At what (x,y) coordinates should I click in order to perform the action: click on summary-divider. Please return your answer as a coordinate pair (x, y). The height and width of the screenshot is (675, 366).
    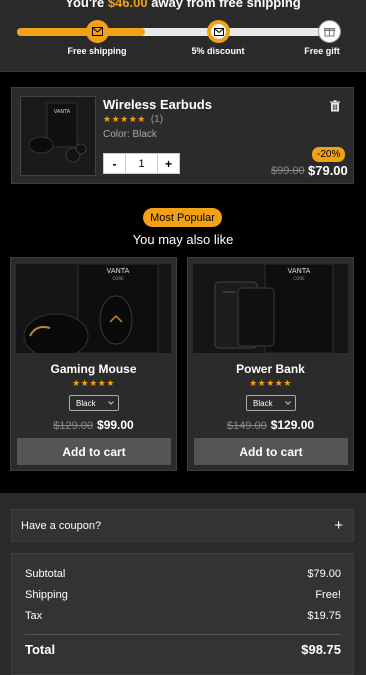
    Looking at the image, I should click on (183, 634).